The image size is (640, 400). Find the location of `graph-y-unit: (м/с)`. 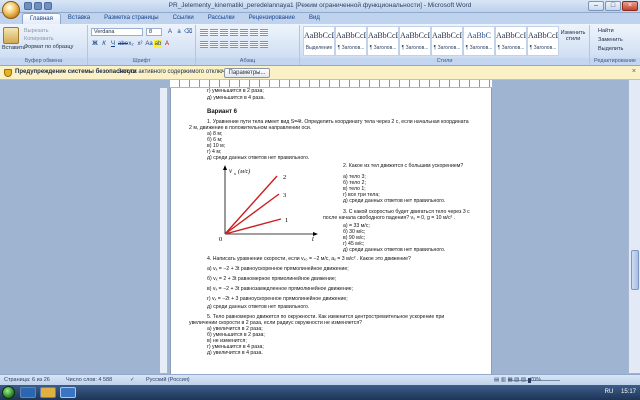

graph-y-unit: (м/с) is located at coordinates (244, 171).